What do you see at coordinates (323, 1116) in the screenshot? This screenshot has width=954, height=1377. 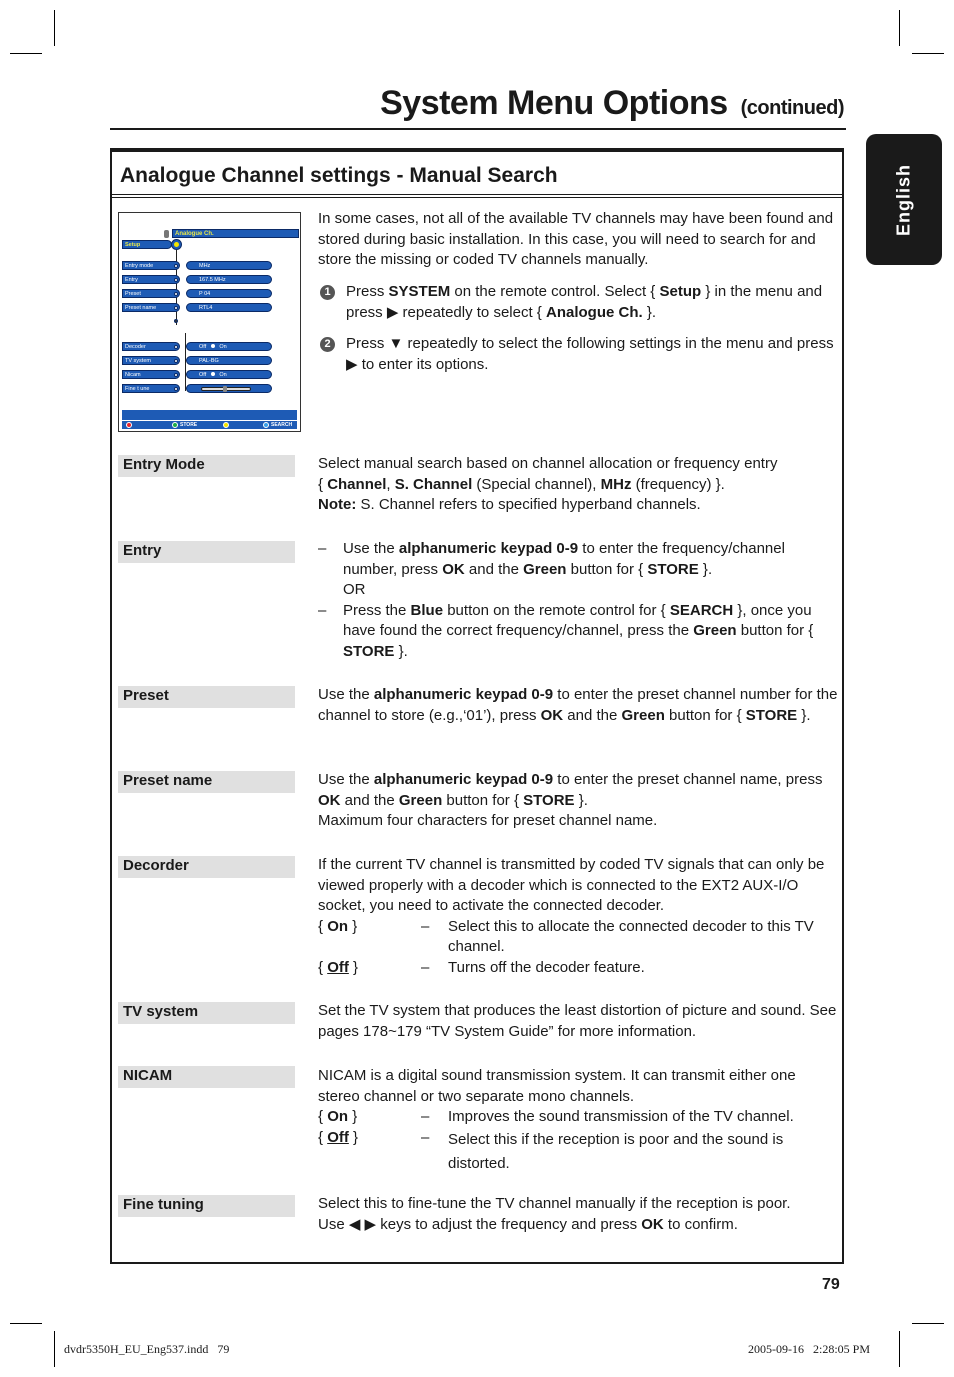 I see `brace: {` at bounding box center [323, 1116].